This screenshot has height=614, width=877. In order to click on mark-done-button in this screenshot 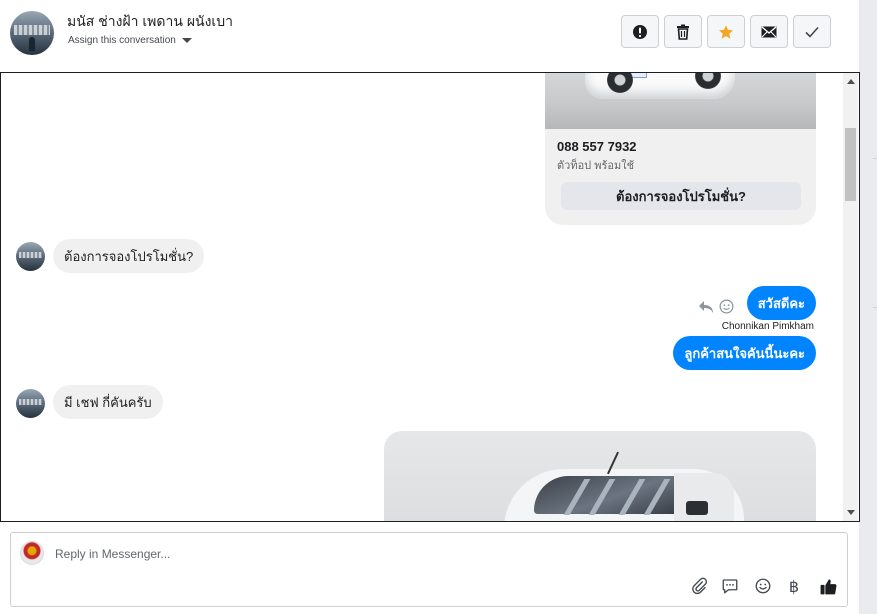, I will do `click(812, 31)`.